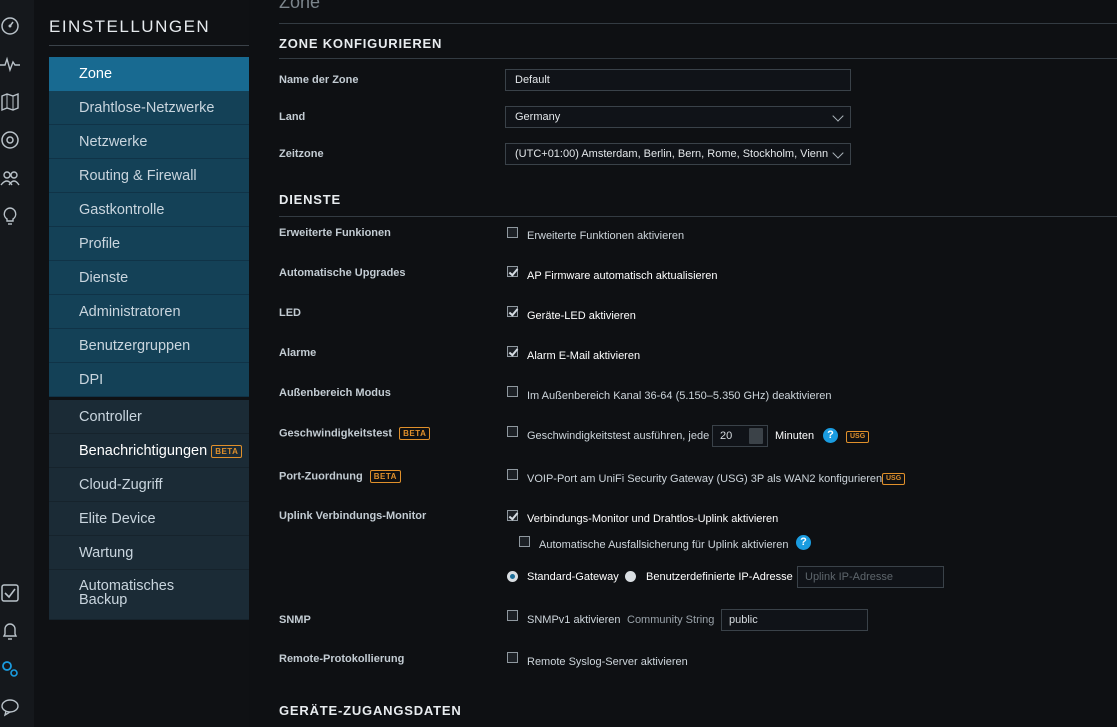 This screenshot has width=1117, height=727. What do you see at coordinates (524, 541) in the screenshot?
I see `uplink-failover-checkbox` at bounding box center [524, 541].